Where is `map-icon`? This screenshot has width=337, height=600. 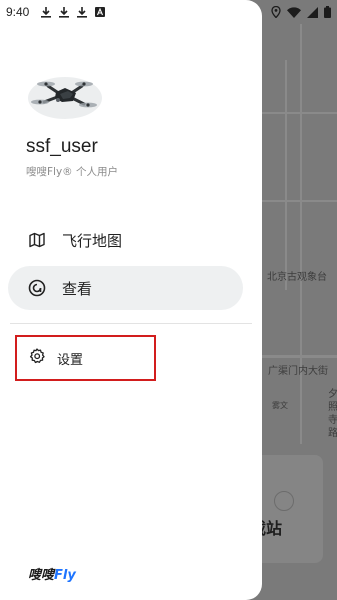
map-icon is located at coordinates (37, 240).